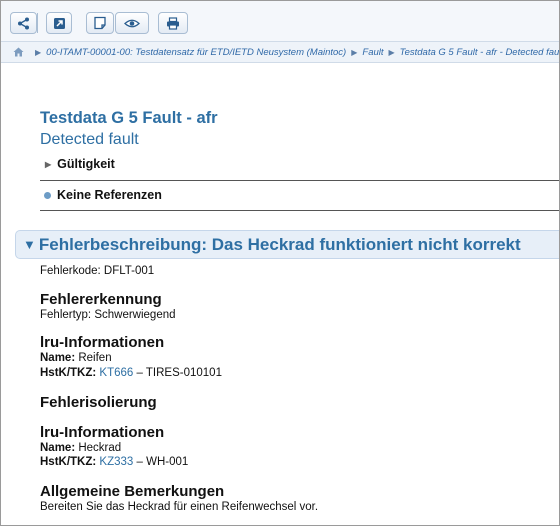 The image size is (560, 526). What do you see at coordinates (98, 402) in the screenshot?
I see `isolation-heading: Fehlerisolierung` at bounding box center [98, 402].